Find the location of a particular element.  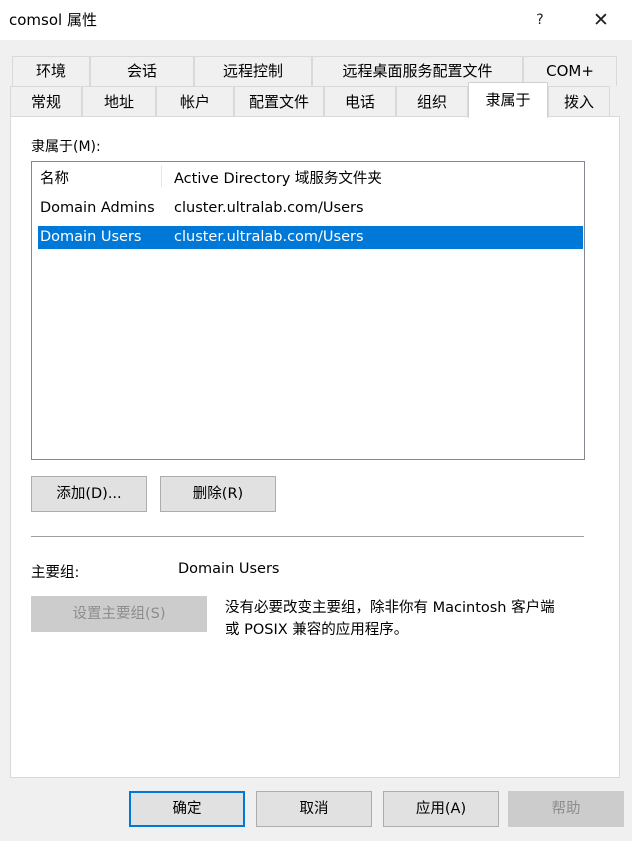

tab-address: 地址 is located at coordinates (119, 101).